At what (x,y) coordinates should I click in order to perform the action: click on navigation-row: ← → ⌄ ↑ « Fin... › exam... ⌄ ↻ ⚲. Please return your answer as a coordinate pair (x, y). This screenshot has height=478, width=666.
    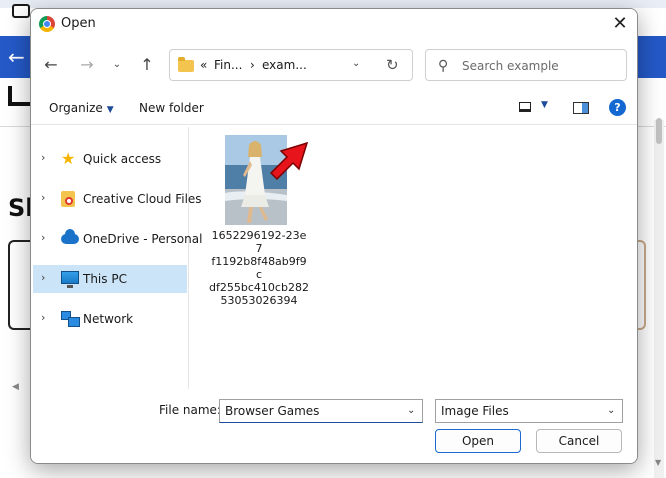
    Looking at the image, I should click on (334, 65).